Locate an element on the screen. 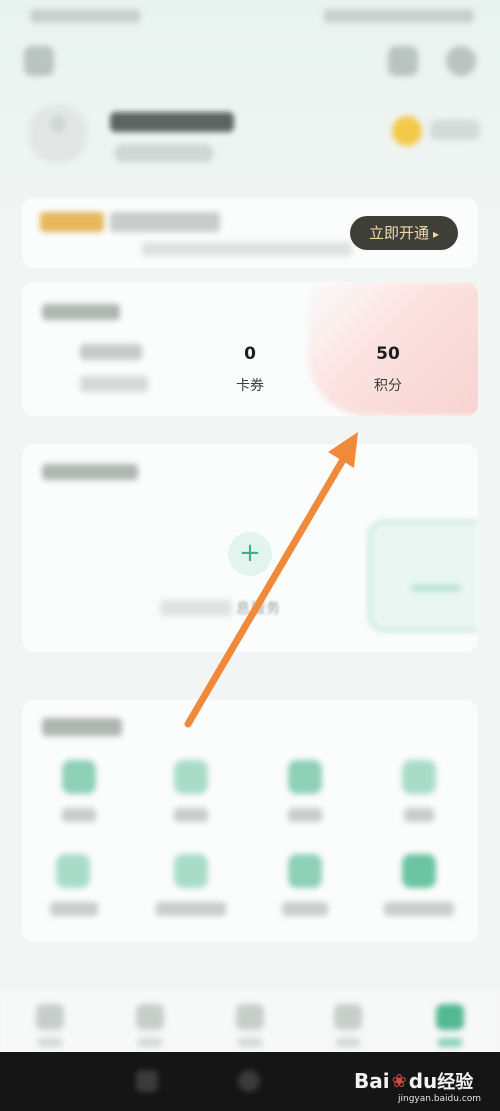  jingyan-text: 经验 is located at coordinates (455, 1082).